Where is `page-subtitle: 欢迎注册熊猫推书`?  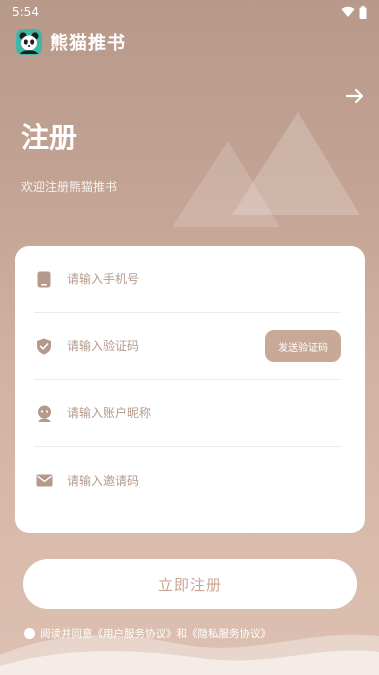 page-subtitle: 欢迎注册熊猫推书 is located at coordinates (69, 187).